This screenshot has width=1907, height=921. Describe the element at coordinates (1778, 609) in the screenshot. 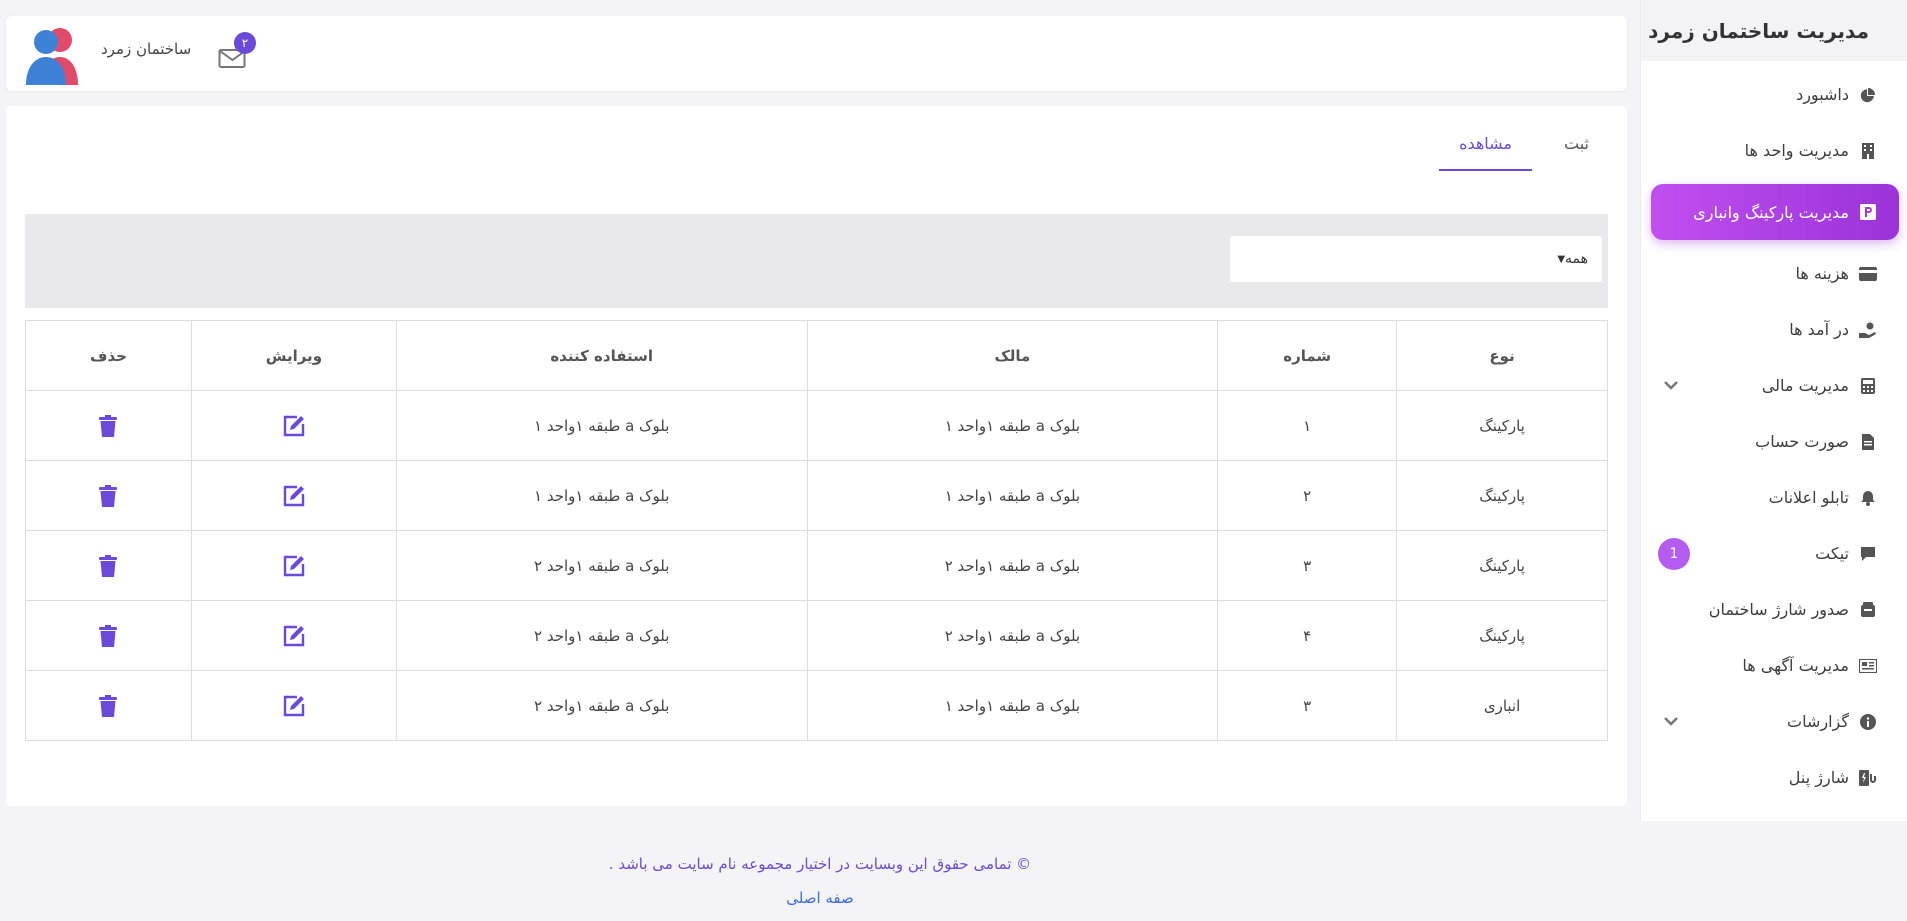

I see `sidebar-item-label: صدور شارژ ساختمان` at that location.